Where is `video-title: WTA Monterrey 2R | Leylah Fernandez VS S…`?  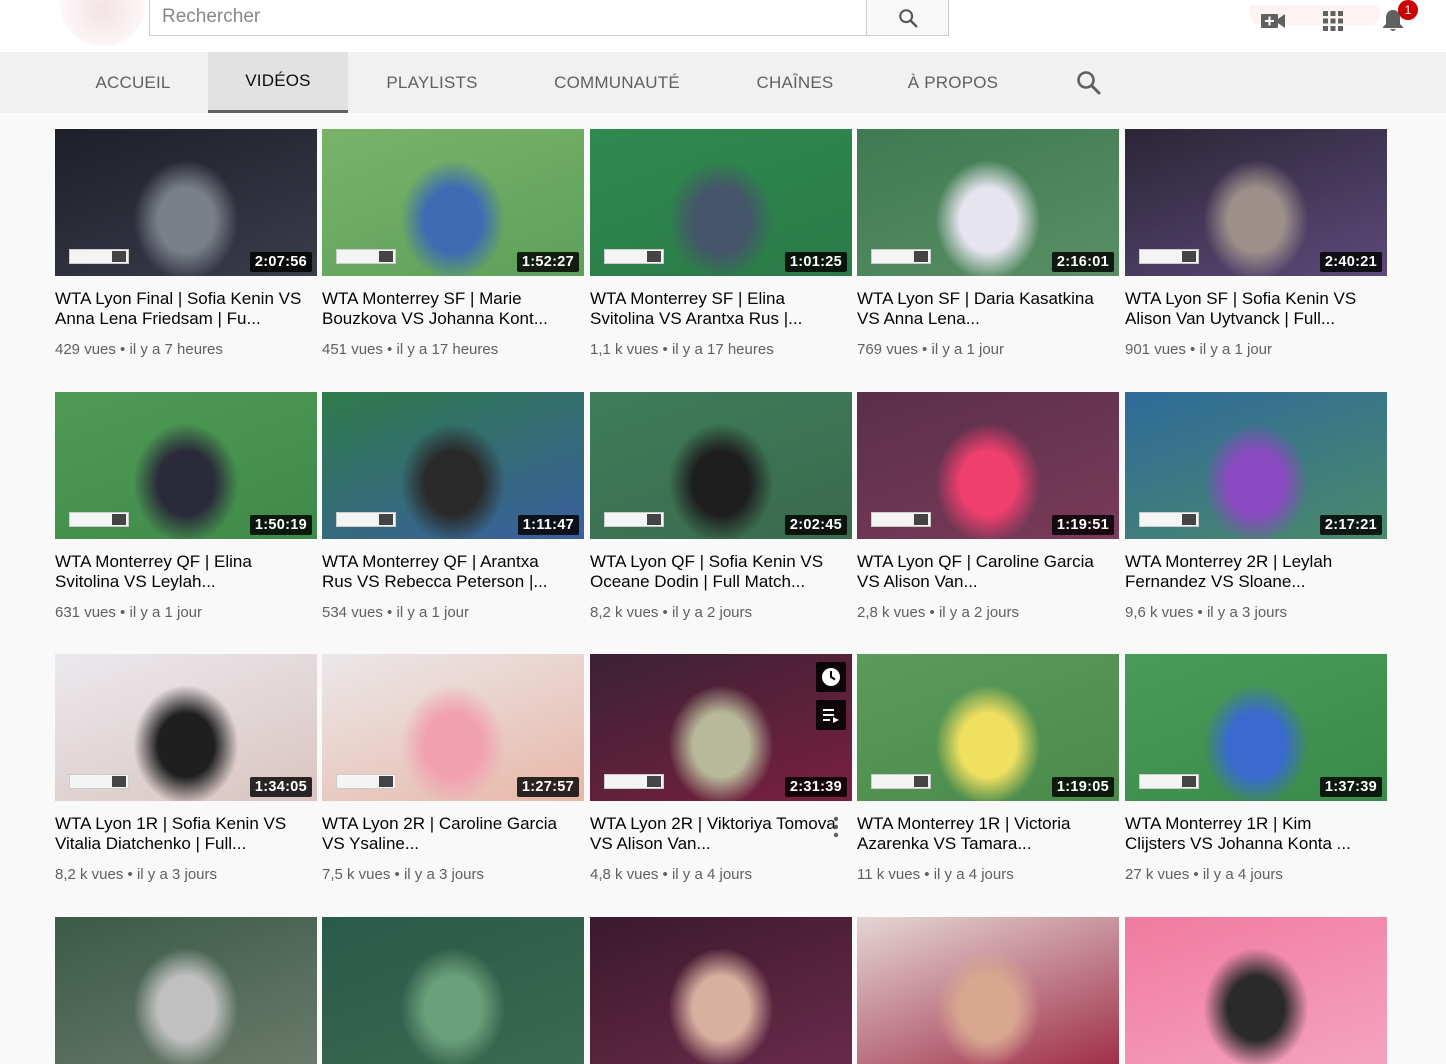 video-title: WTA Monterrey 2R | Leylah Fernandez VS S… is located at coordinates (1250, 572).